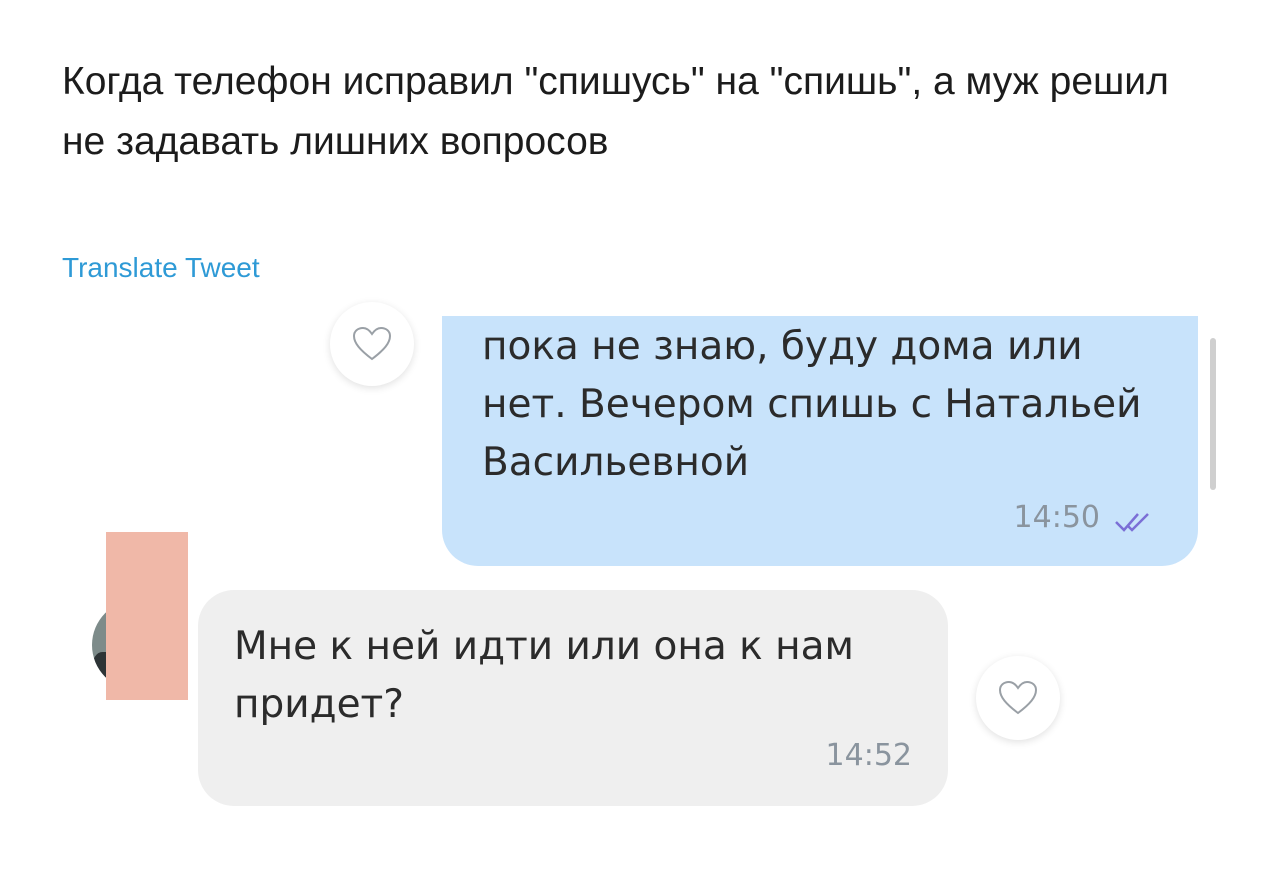  I want to click on like-outgoing-button, so click(372, 344).